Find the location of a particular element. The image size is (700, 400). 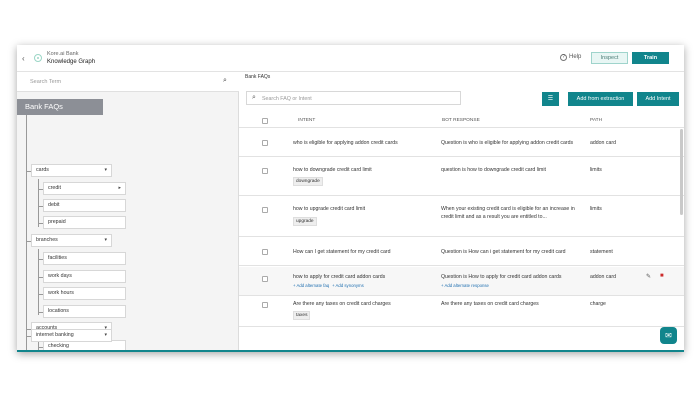

chat-bubble-icon: ✉ is located at coordinates (668, 335).